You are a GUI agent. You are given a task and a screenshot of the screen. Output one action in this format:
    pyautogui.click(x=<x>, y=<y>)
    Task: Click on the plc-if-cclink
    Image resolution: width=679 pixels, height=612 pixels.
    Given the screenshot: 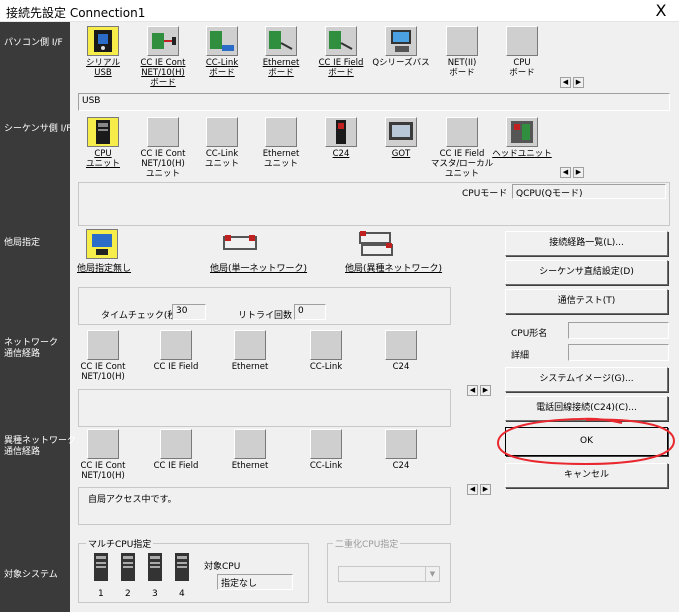 What is the action you would take?
    pyautogui.click(x=222, y=132)
    